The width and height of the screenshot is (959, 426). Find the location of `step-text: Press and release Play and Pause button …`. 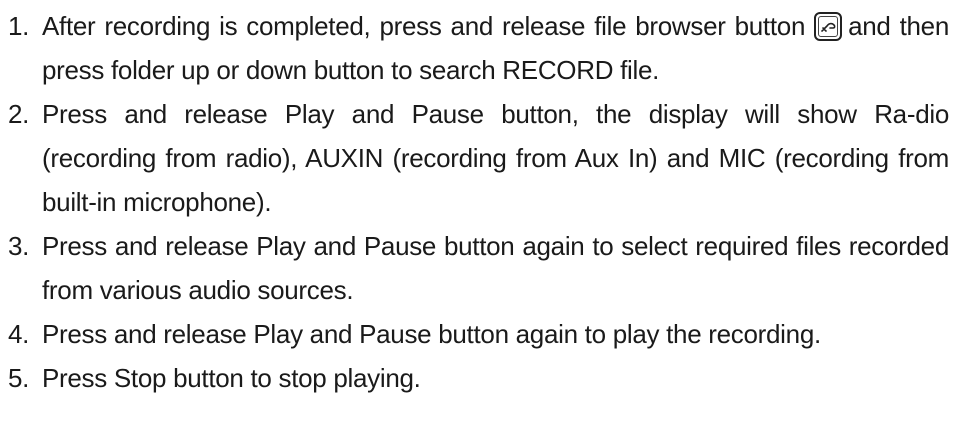

step-text: Press and release Play and Pause button … is located at coordinates (431, 334).